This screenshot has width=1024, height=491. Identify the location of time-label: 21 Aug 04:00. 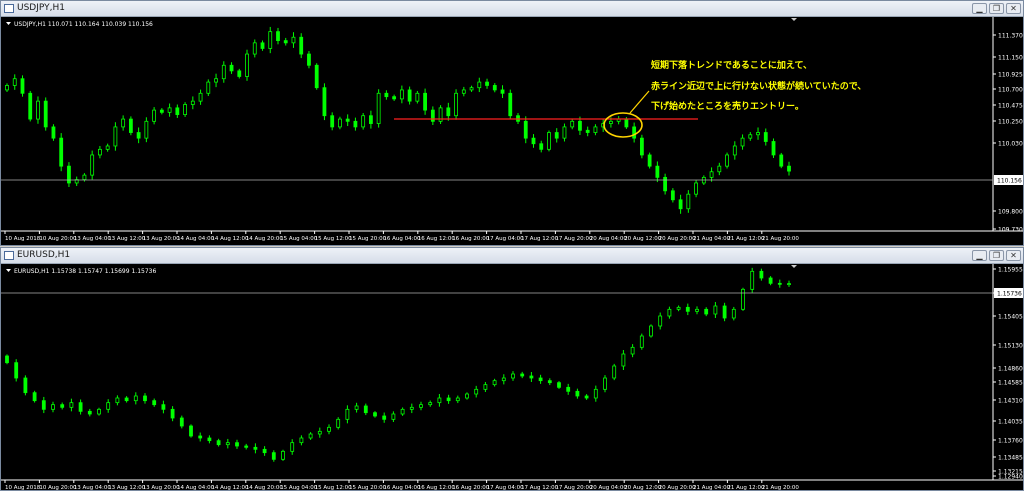
(712, 239).